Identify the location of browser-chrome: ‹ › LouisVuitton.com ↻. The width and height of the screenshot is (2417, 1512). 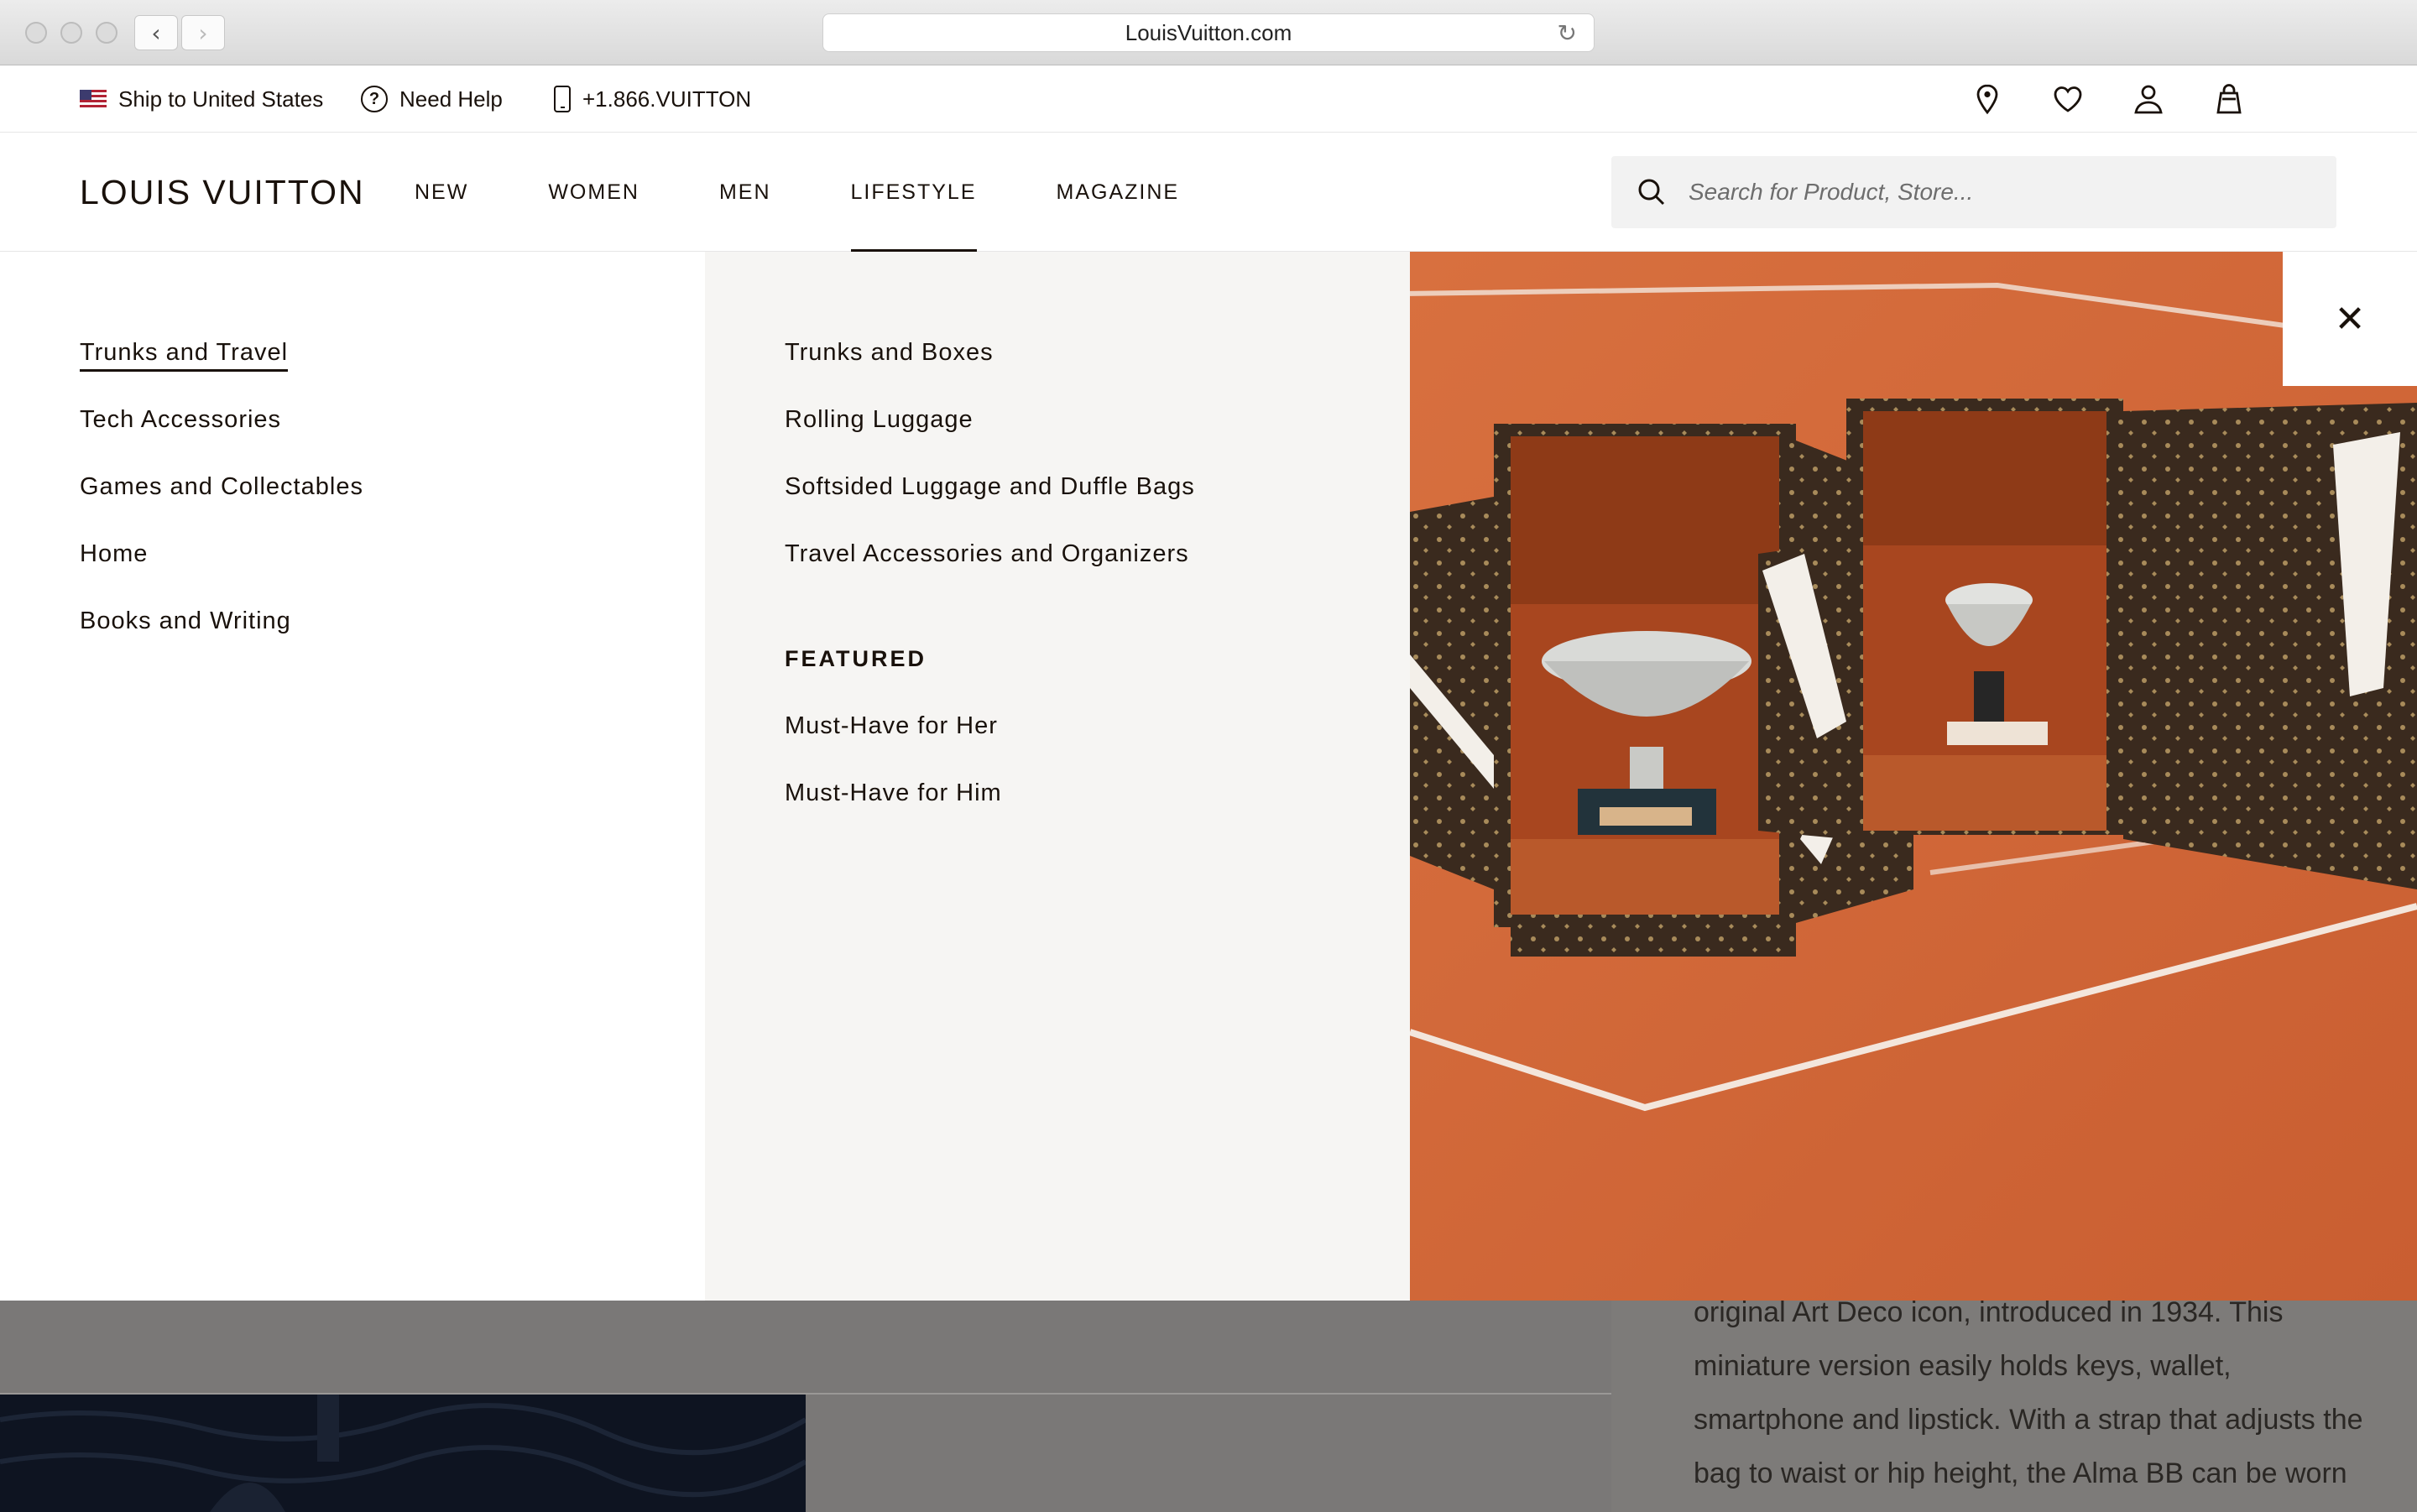
(1208, 32).